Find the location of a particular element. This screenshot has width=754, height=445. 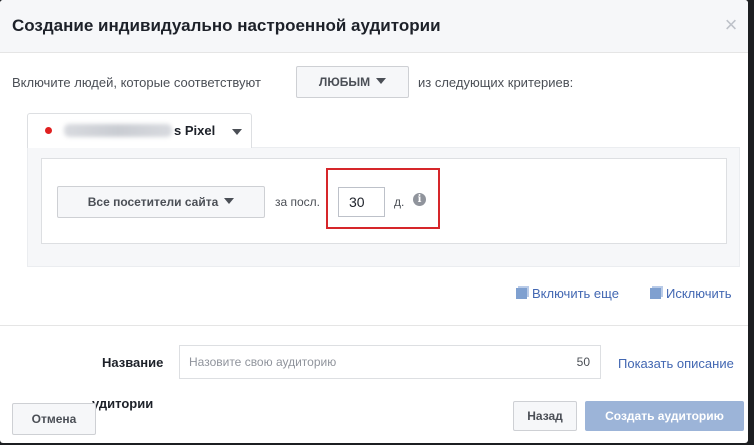

match-type-value: ЛЮБЫМ is located at coordinates (344, 82).